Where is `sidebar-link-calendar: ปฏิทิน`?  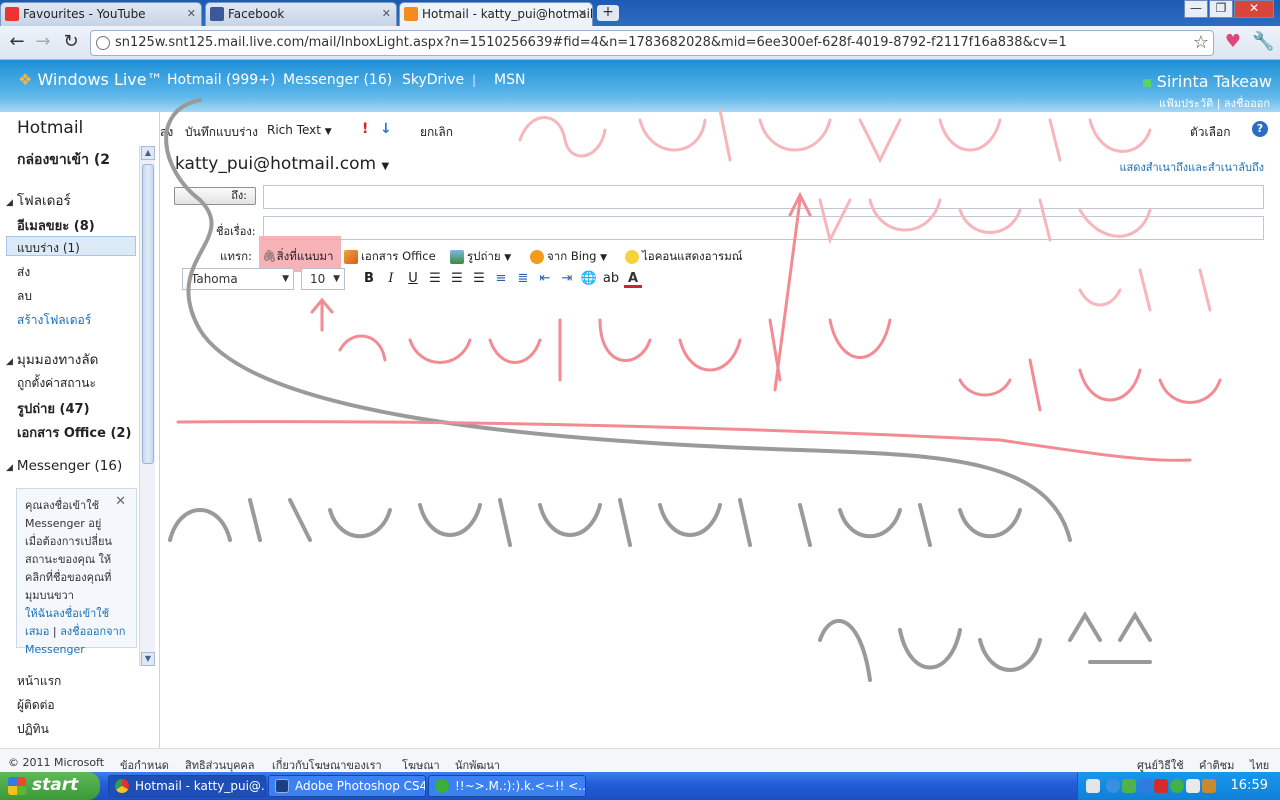
sidebar-link-calendar: ปฏิทิน is located at coordinates (33, 729).